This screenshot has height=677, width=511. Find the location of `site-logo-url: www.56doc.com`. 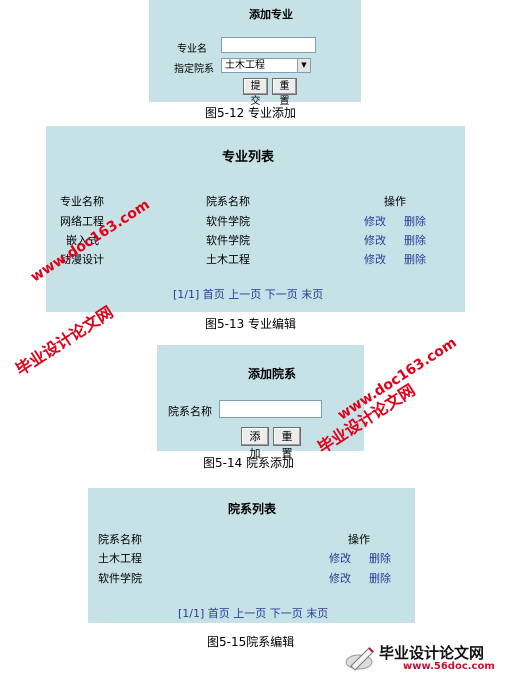

site-logo-url: www.56doc.com is located at coordinates (449, 666).